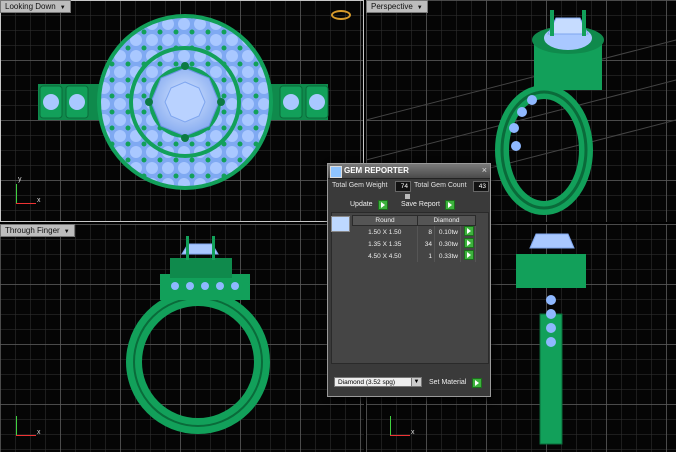 This screenshot has height=452, width=676. I want to click on axis-gizmo: x y, so click(27, 193).